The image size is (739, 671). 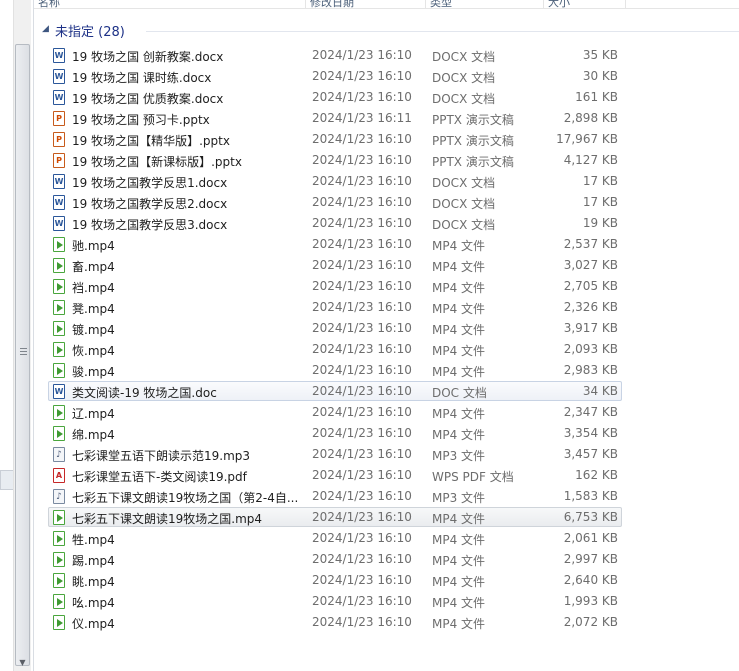 What do you see at coordinates (159, 477) in the screenshot?
I see `file-name: 七彩课堂五语下-类文阅读19.pdf` at bounding box center [159, 477].